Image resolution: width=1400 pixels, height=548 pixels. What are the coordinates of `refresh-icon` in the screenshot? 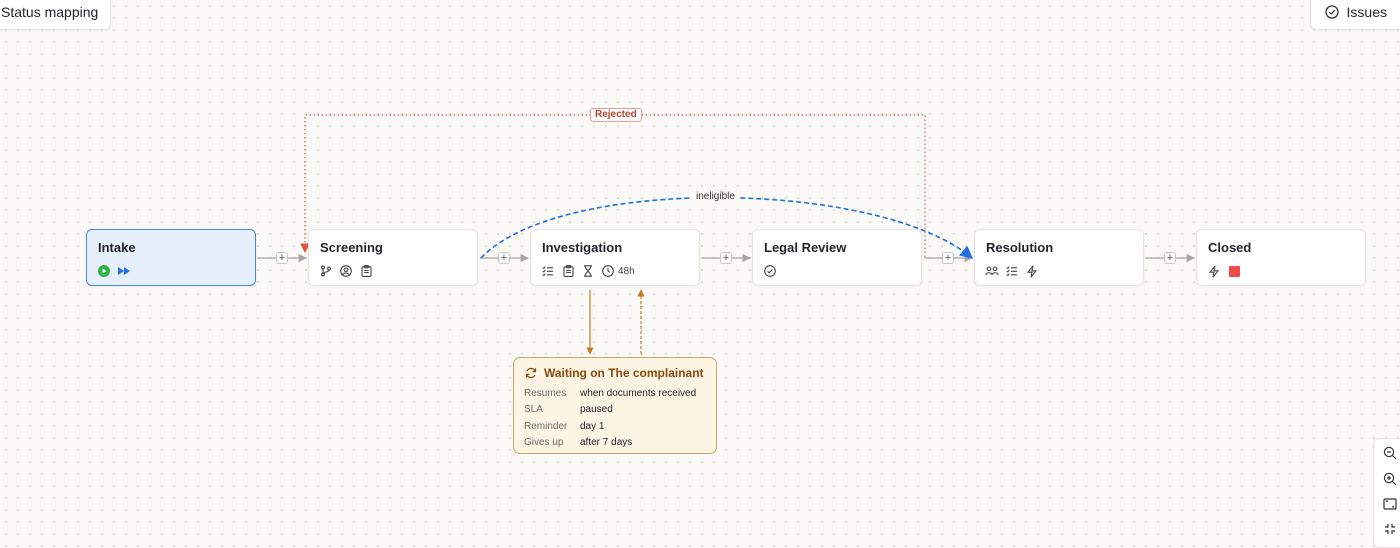 It's located at (531, 373).